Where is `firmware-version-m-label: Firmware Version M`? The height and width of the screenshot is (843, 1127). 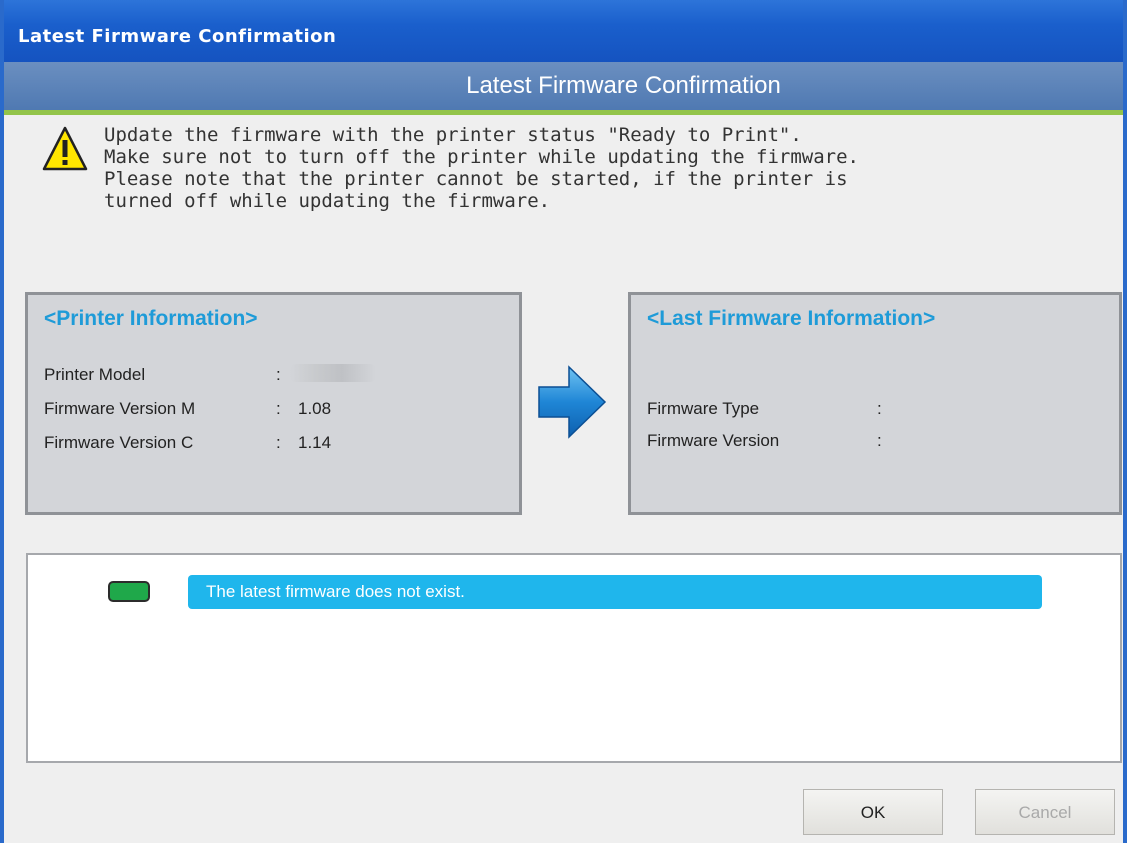
firmware-version-m-label: Firmware Version M is located at coordinates (120, 408).